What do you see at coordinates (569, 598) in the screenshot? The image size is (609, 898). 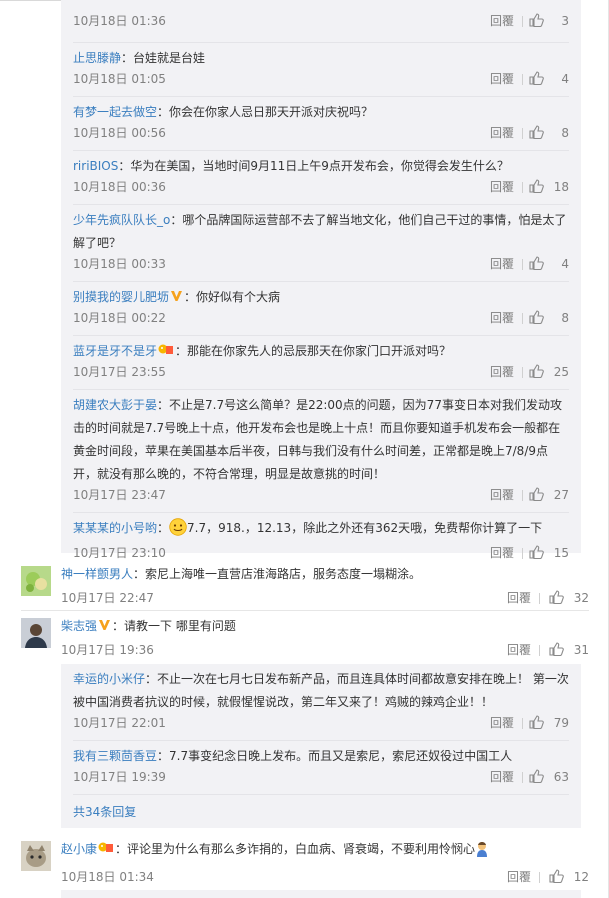 I see `like-button: 32` at bounding box center [569, 598].